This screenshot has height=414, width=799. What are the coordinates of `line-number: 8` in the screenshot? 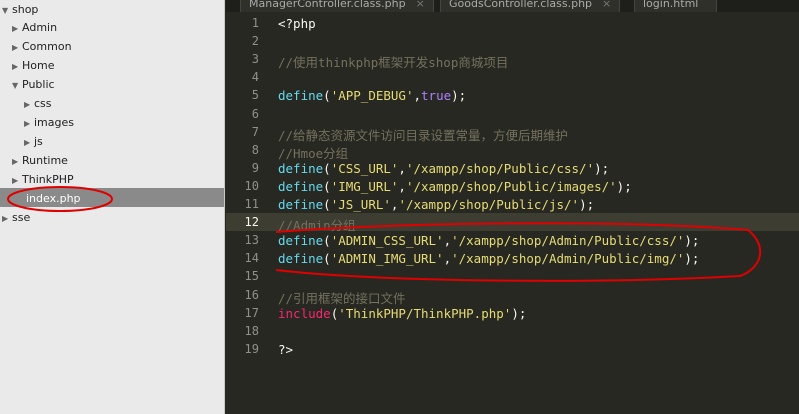 It's located at (255, 149).